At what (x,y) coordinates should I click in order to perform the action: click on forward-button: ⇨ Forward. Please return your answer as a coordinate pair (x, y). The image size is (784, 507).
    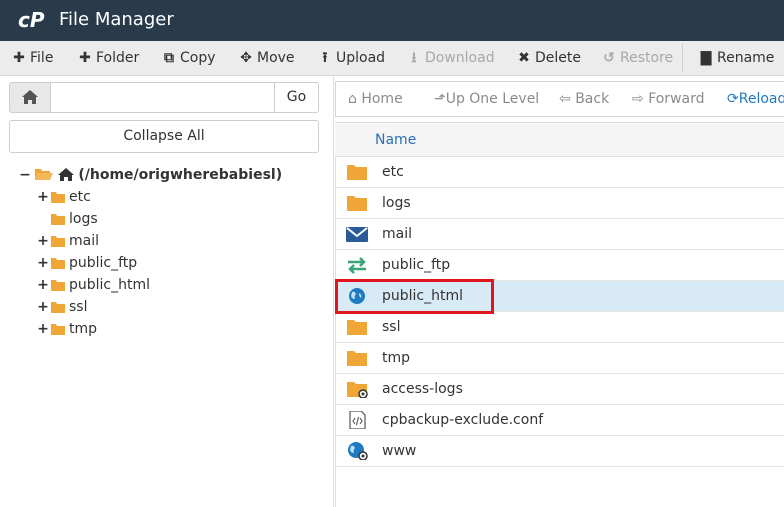
    Looking at the image, I should click on (668, 99).